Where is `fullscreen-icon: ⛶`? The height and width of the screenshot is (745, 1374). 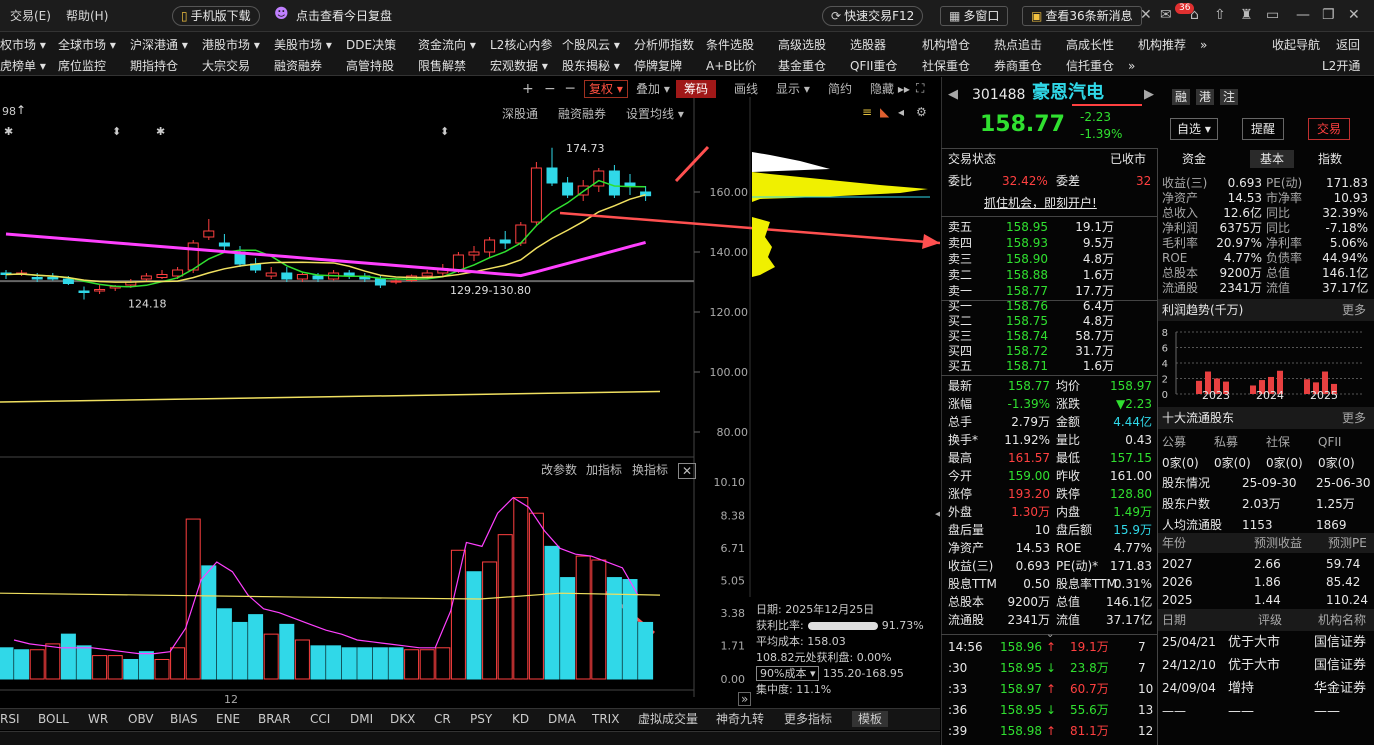 fullscreen-icon: ⛶ is located at coordinates (920, 88).